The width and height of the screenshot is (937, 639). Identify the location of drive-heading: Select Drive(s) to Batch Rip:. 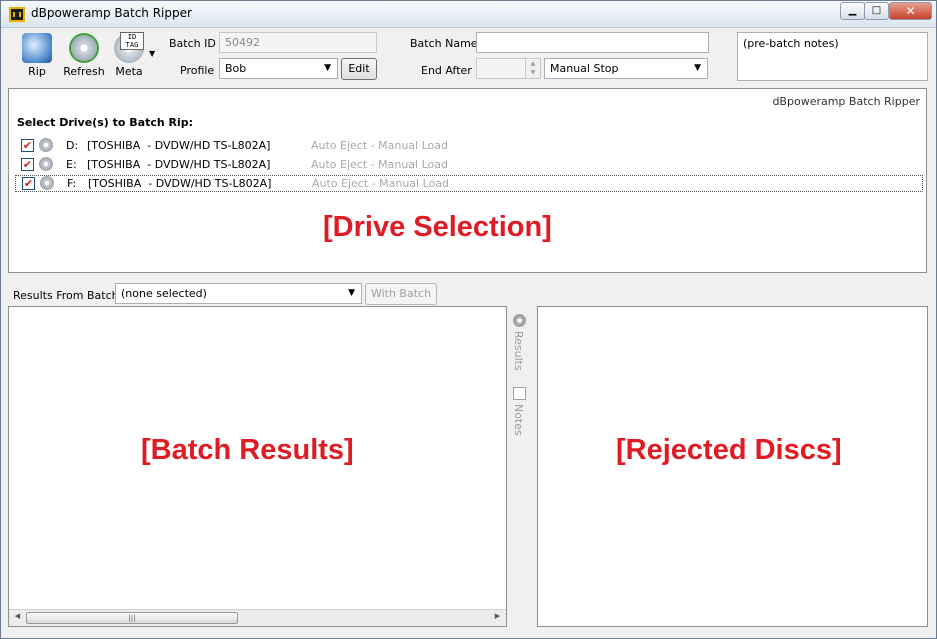
(105, 122).